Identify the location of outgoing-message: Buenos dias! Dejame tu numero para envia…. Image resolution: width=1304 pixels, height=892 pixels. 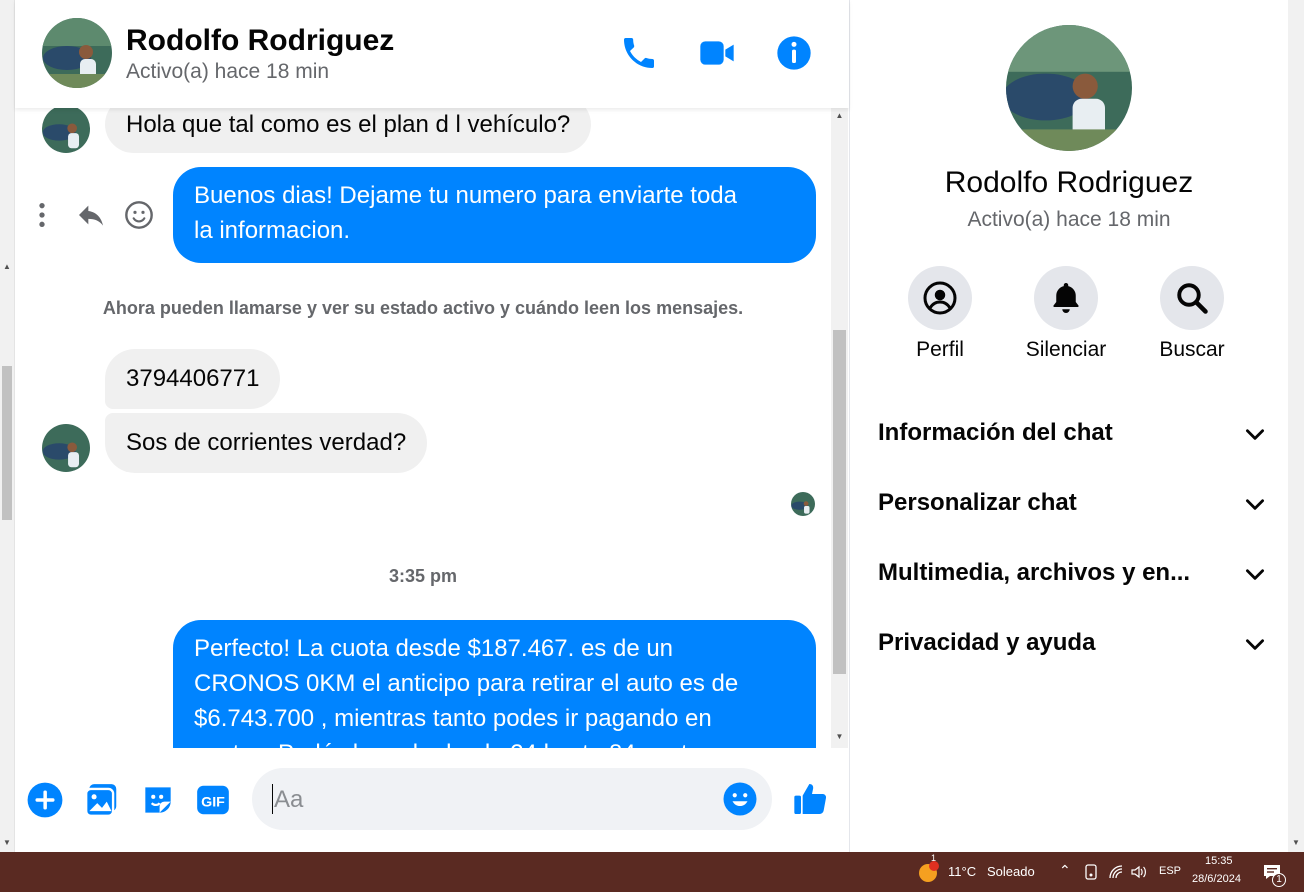
(494, 215).